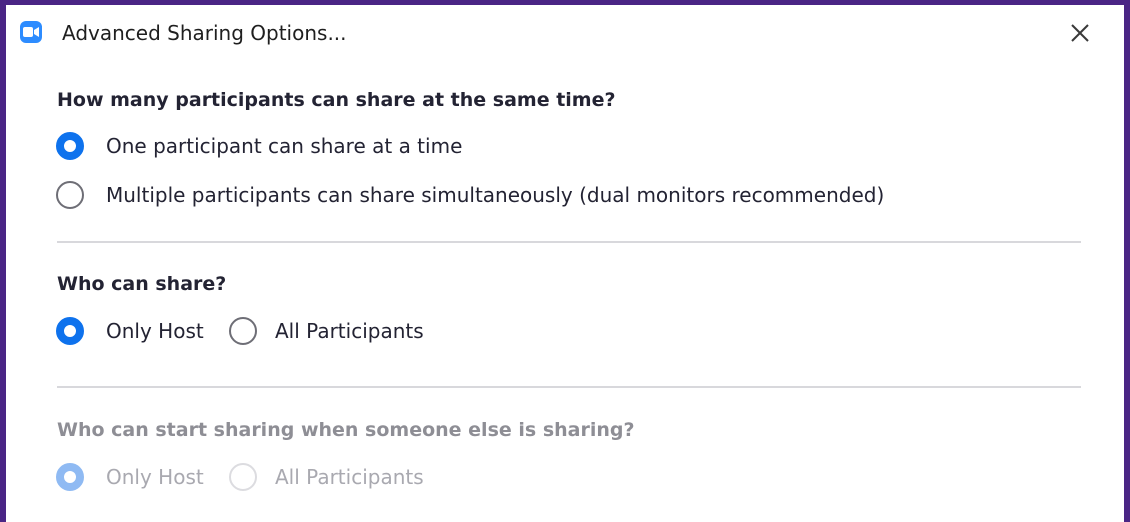 The image size is (1130, 522). What do you see at coordinates (70, 146) in the screenshot?
I see `radio-one-participant` at bounding box center [70, 146].